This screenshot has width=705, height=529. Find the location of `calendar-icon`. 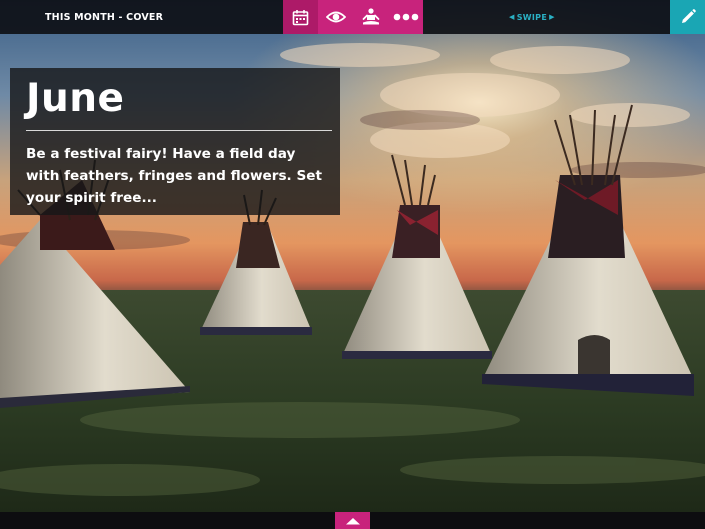

calendar-icon is located at coordinates (300, 17).